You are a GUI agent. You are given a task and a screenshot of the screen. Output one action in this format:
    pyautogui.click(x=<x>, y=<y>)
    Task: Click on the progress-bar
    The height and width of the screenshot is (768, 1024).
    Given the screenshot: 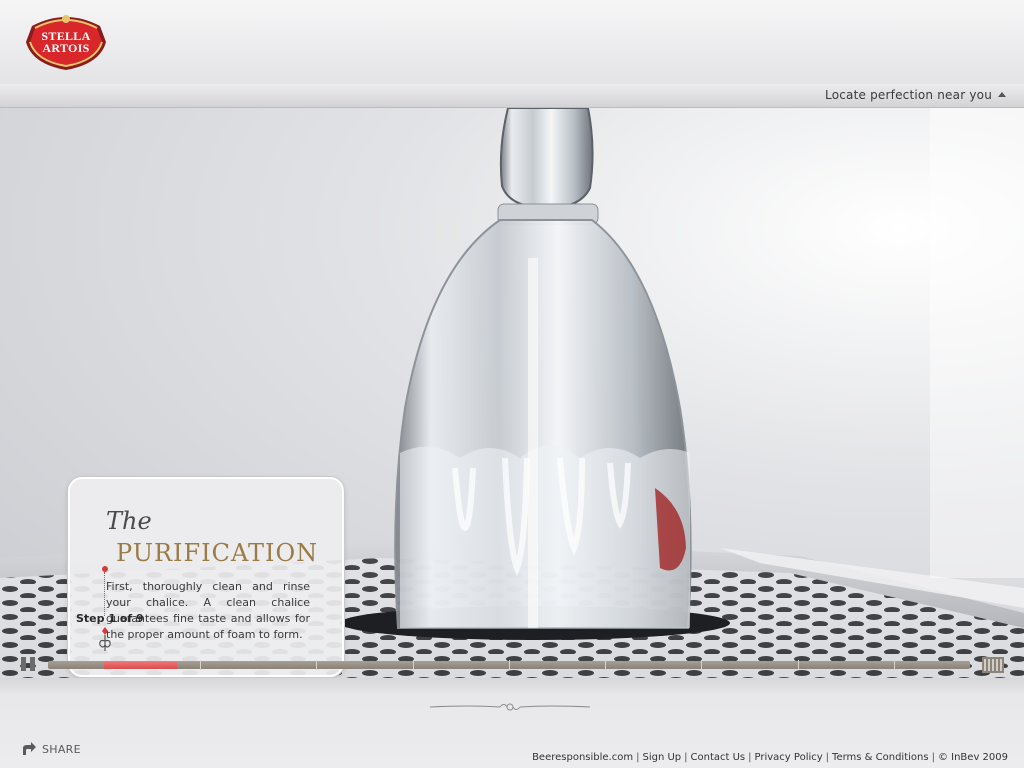 What is the action you would take?
    pyautogui.click(x=509, y=665)
    